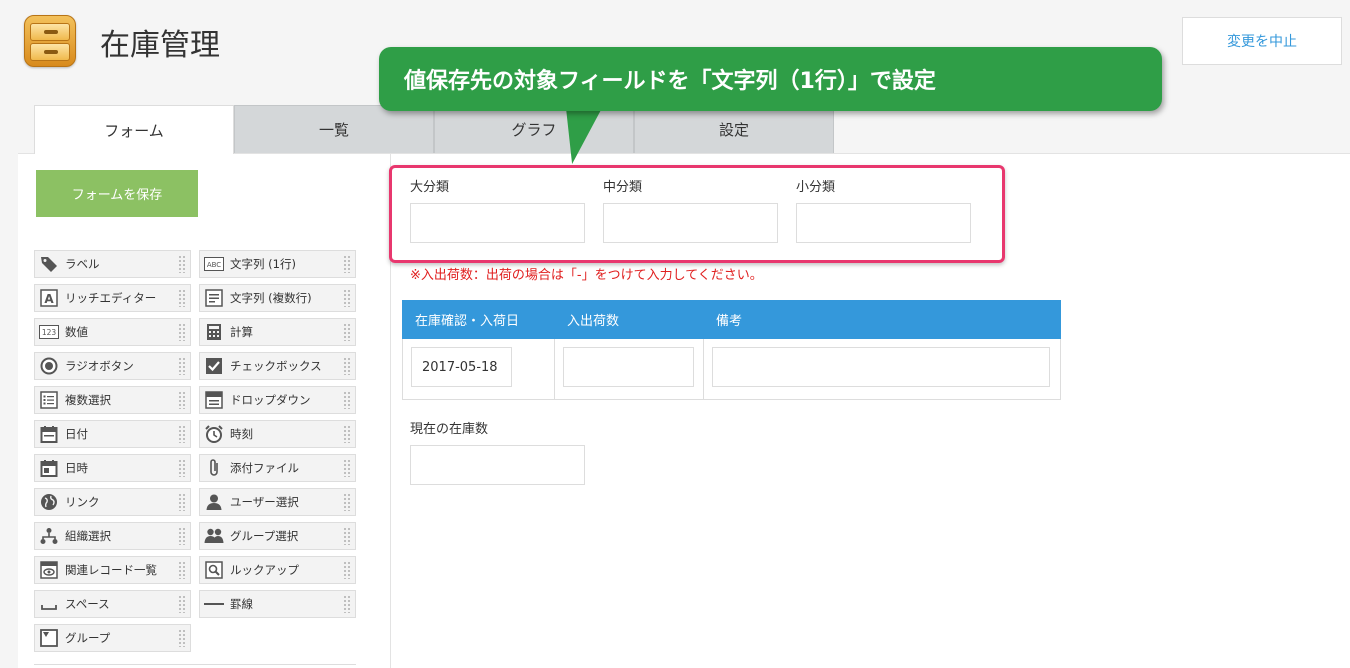  Describe the element at coordinates (88, 638) in the screenshot. I see `palette-item-text: グループ` at that location.